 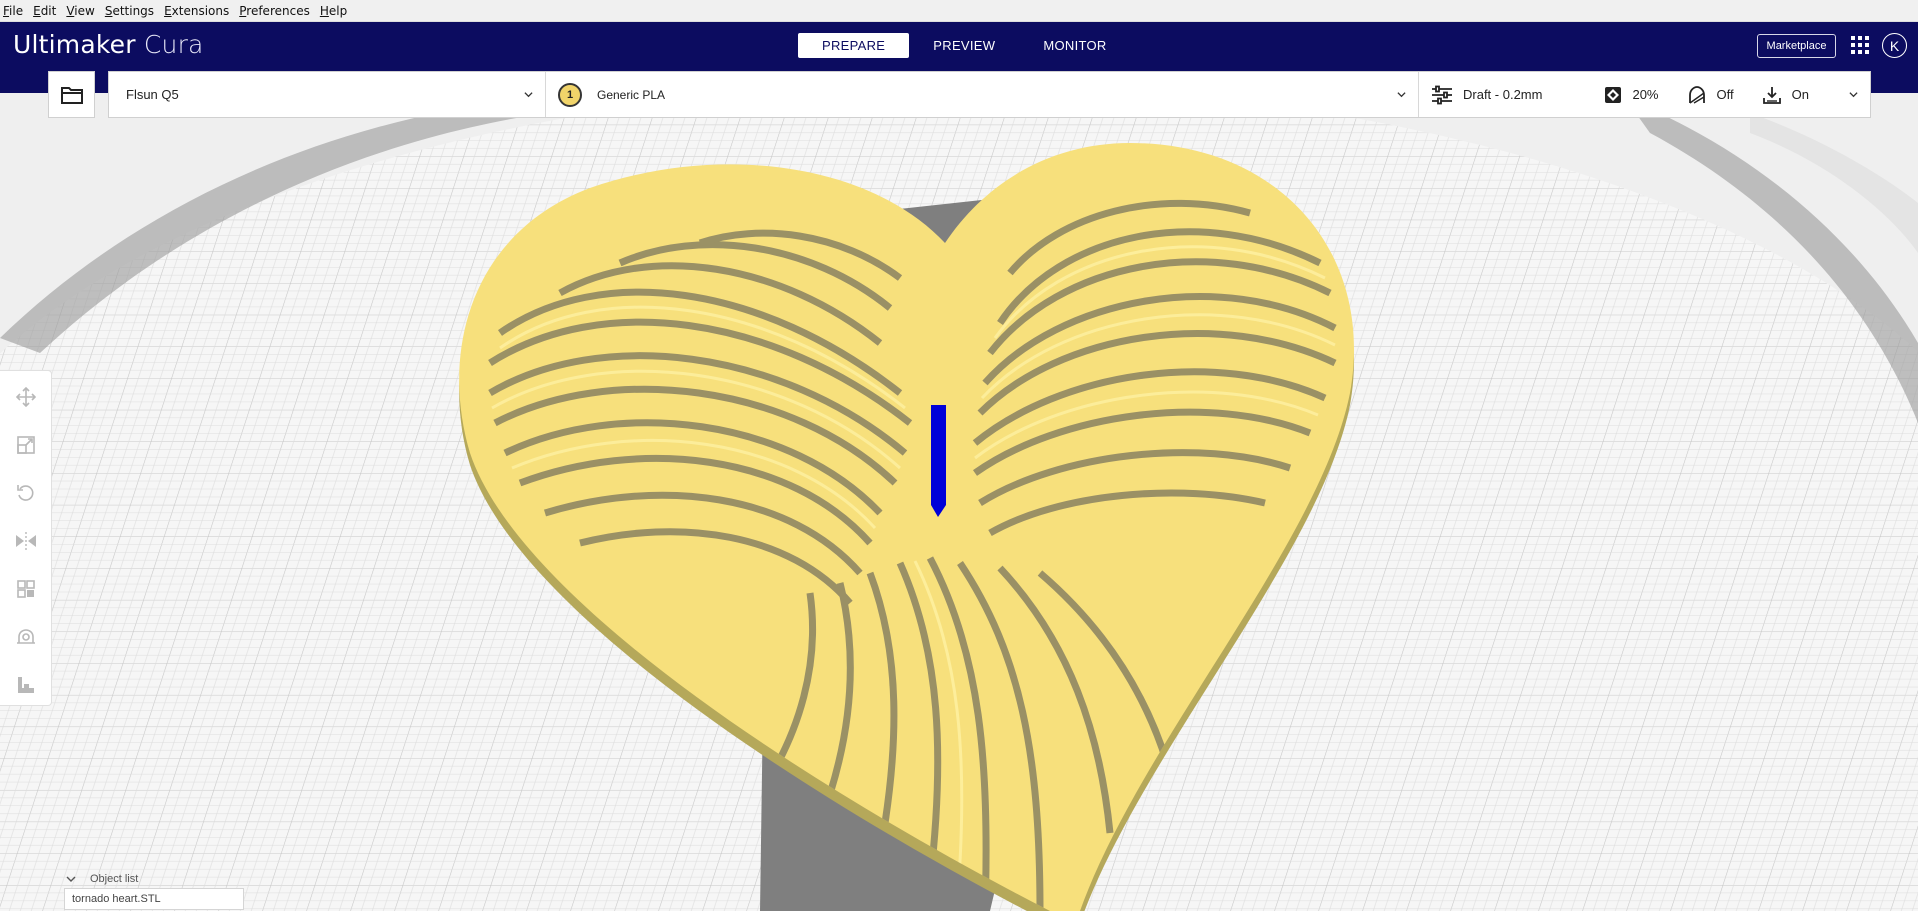 What do you see at coordinates (154, 879) in the screenshot?
I see `object-list-header: Object list` at bounding box center [154, 879].